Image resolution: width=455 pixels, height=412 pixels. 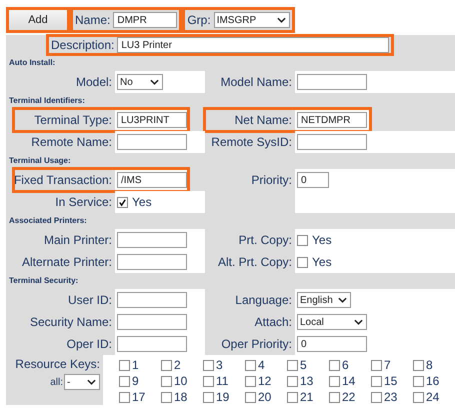 What do you see at coordinates (303, 365) in the screenshot?
I see `key-number: 5` at bounding box center [303, 365].